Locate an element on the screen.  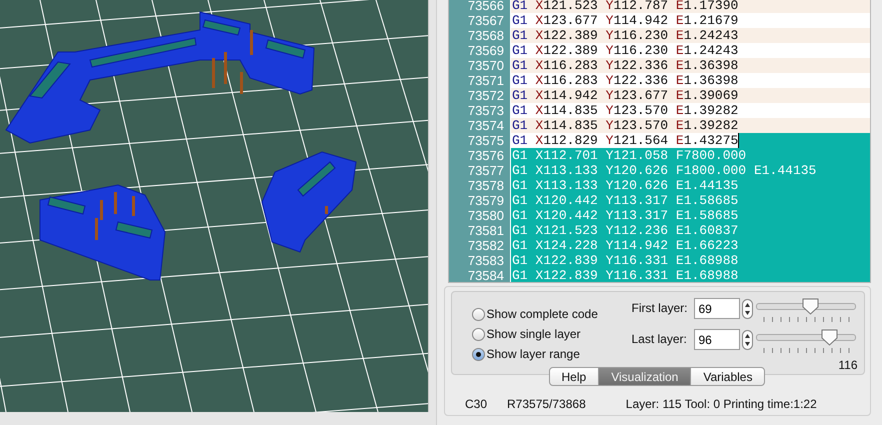
line-number: 73567 is located at coordinates (480, 20).